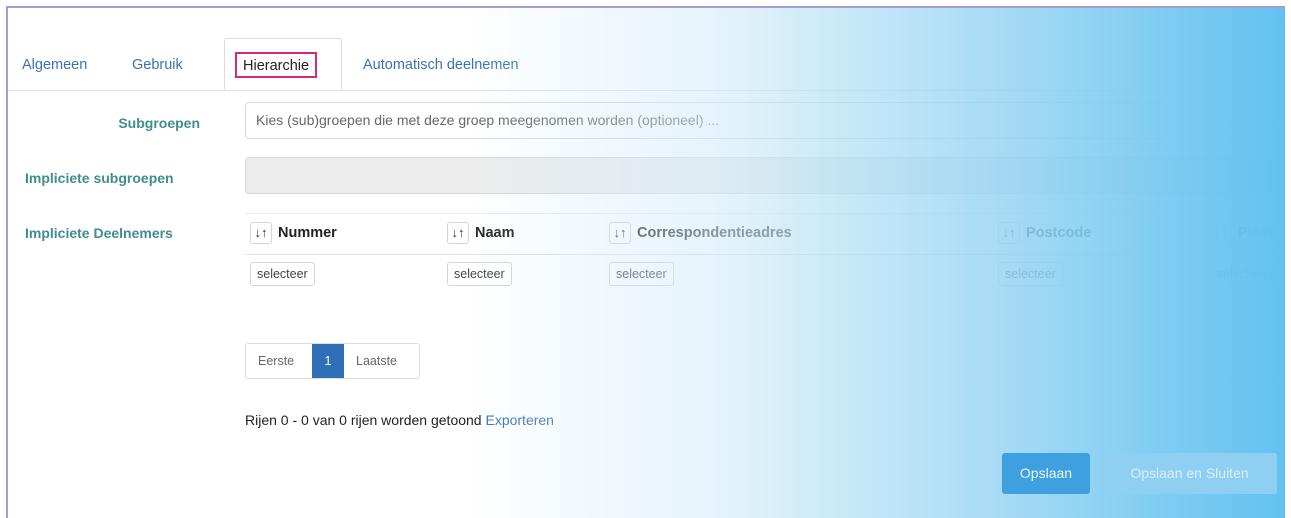  I want to click on column-header-plaats: ↓↑ Plaats, so click(1245, 233).